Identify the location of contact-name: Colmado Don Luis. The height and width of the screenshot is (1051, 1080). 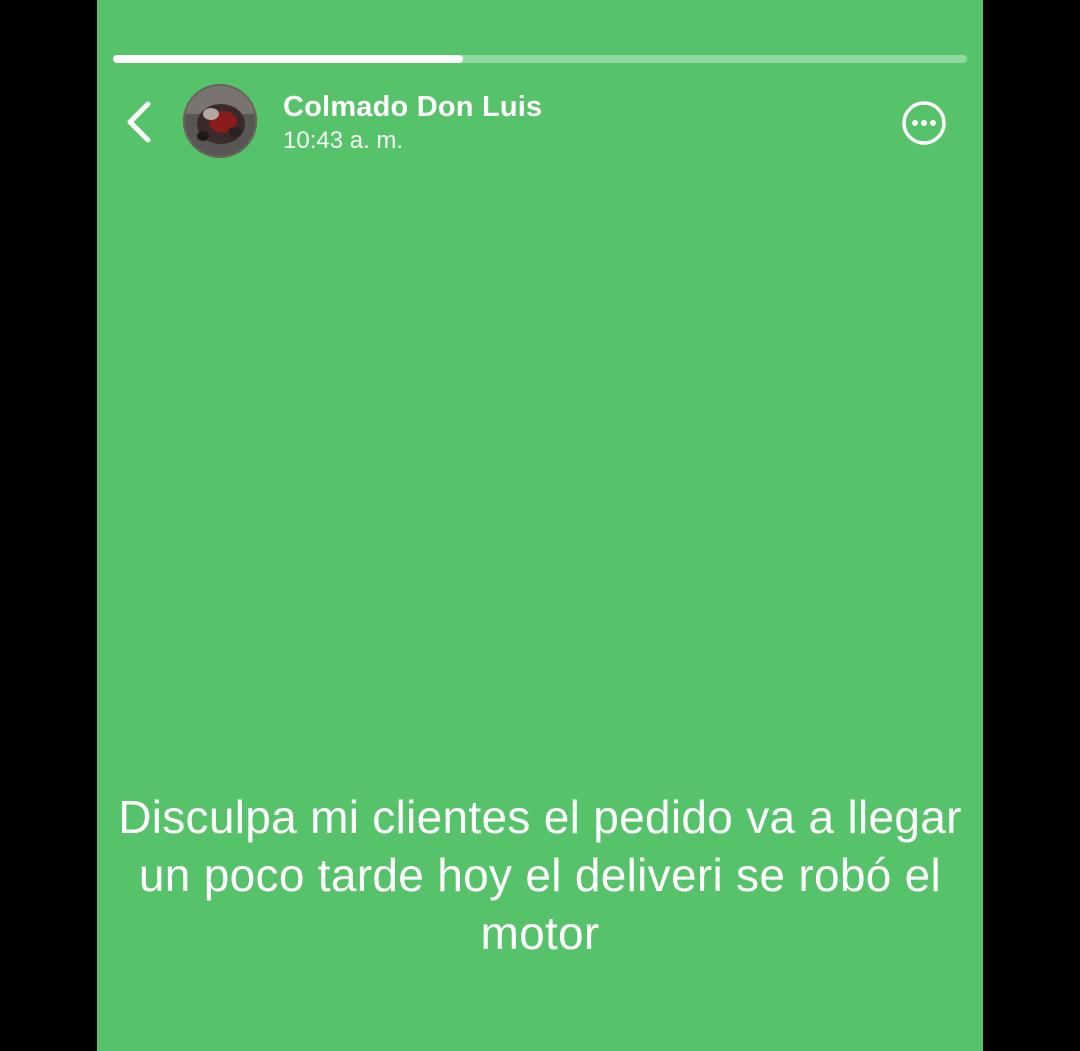
(413, 107).